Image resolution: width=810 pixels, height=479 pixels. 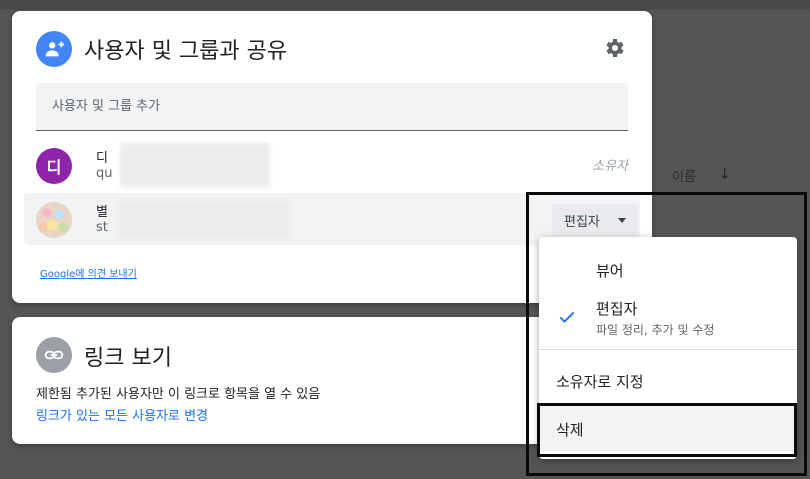 What do you see at coordinates (724, 173) in the screenshot?
I see `arrow-down-icon: ↓` at bounding box center [724, 173].